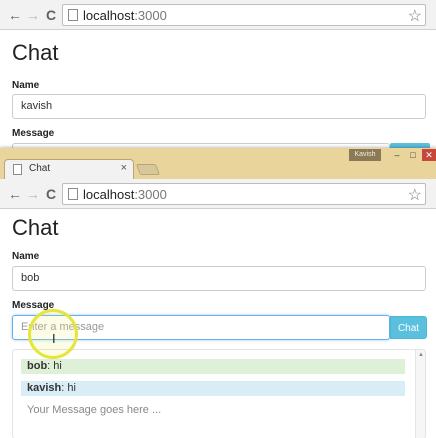 The width and height of the screenshot is (436, 438). What do you see at coordinates (148, 169) in the screenshot?
I see `new-tab-button` at bounding box center [148, 169].